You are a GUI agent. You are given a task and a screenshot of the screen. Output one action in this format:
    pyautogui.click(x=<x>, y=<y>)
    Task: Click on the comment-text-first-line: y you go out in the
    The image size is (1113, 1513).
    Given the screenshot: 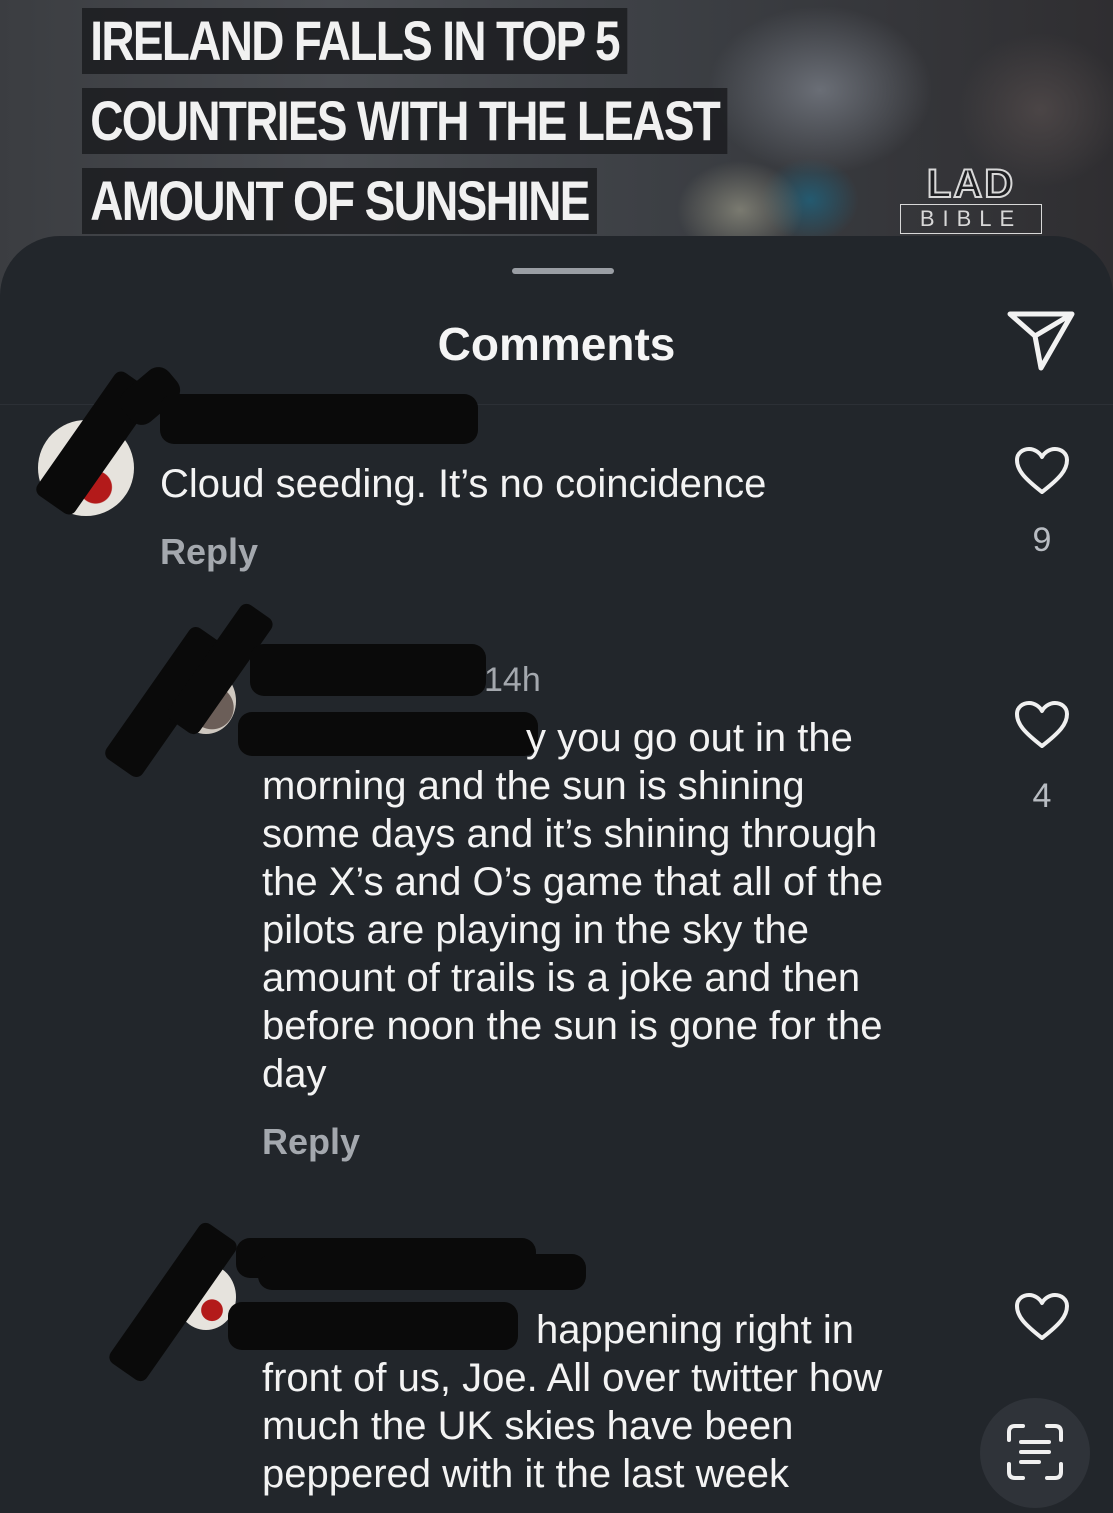 What is the action you would take?
    pyautogui.click(x=689, y=738)
    